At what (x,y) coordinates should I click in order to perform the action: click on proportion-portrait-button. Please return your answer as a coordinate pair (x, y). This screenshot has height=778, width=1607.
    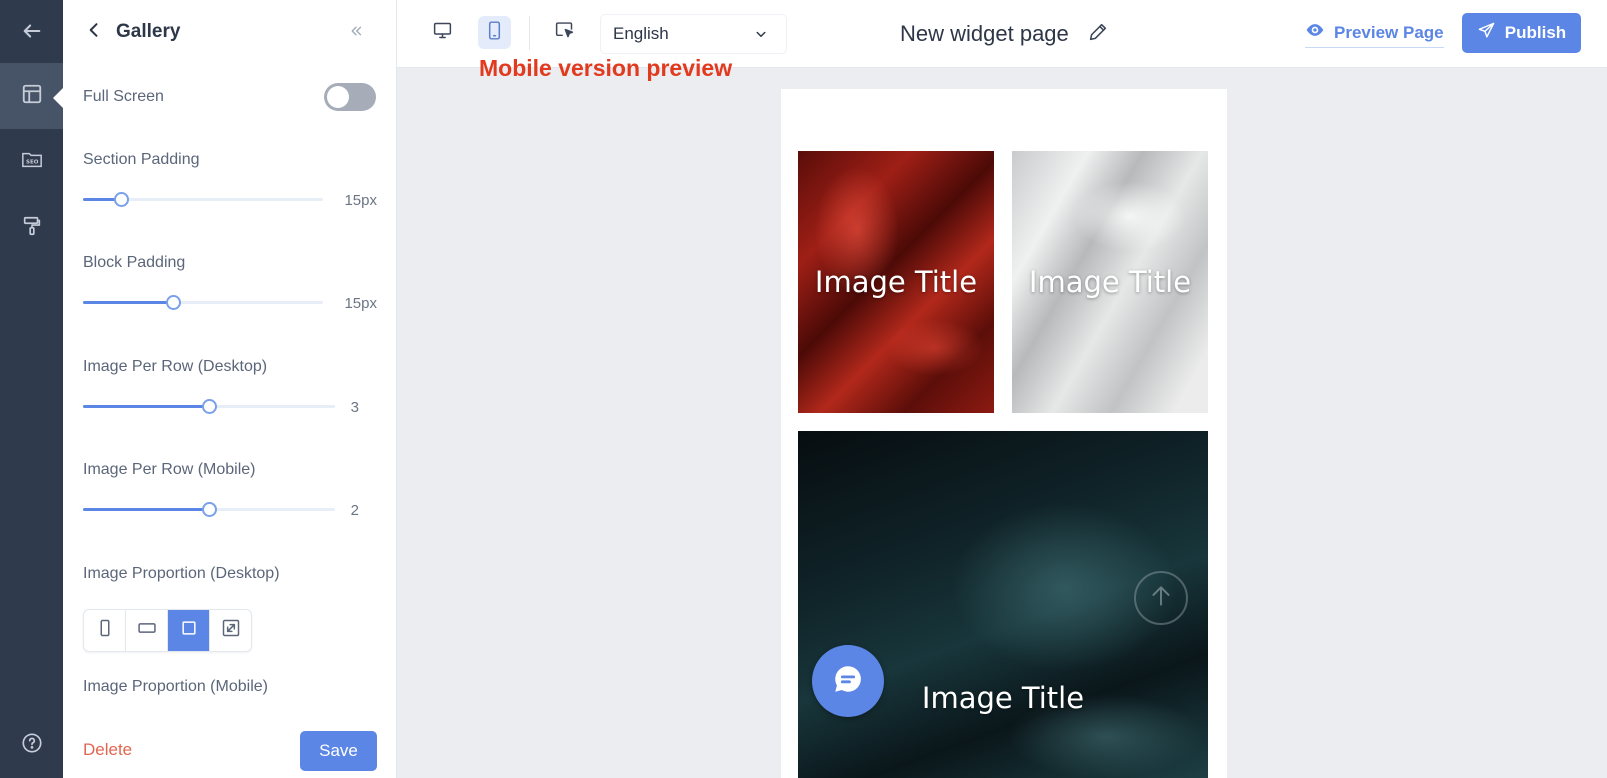
    Looking at the image, I should click on (105, 630).